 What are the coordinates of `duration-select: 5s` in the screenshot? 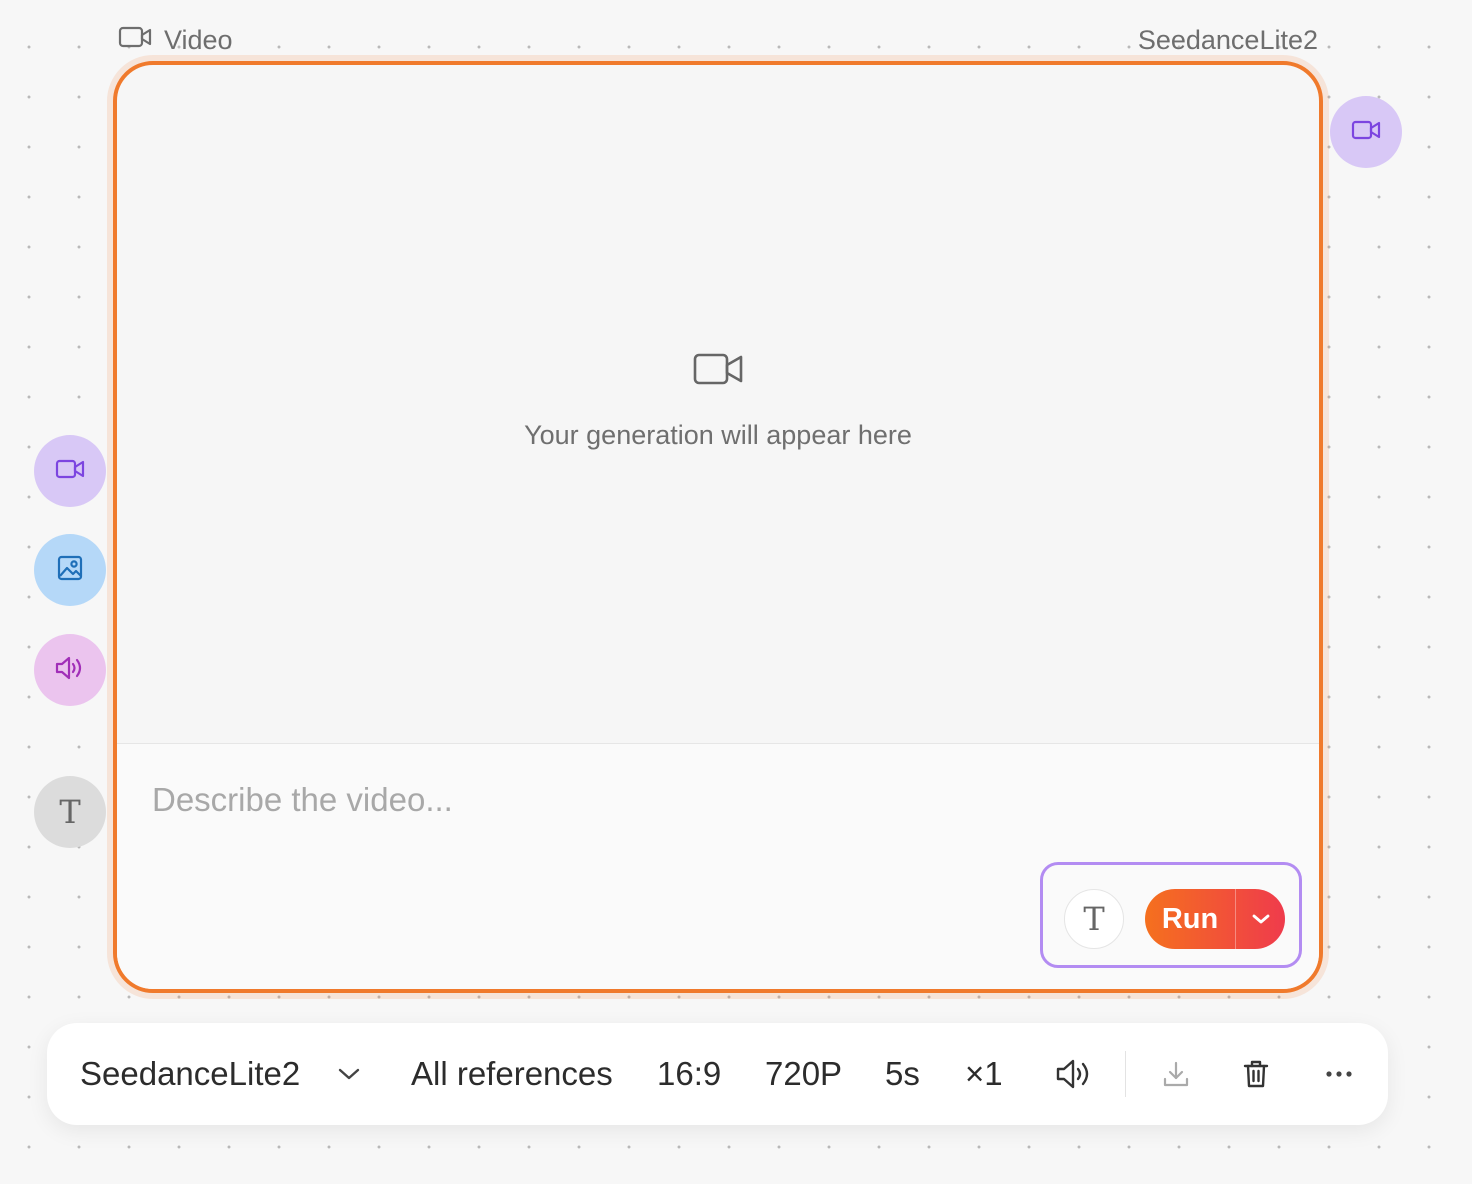 It's located at (902, 1074).